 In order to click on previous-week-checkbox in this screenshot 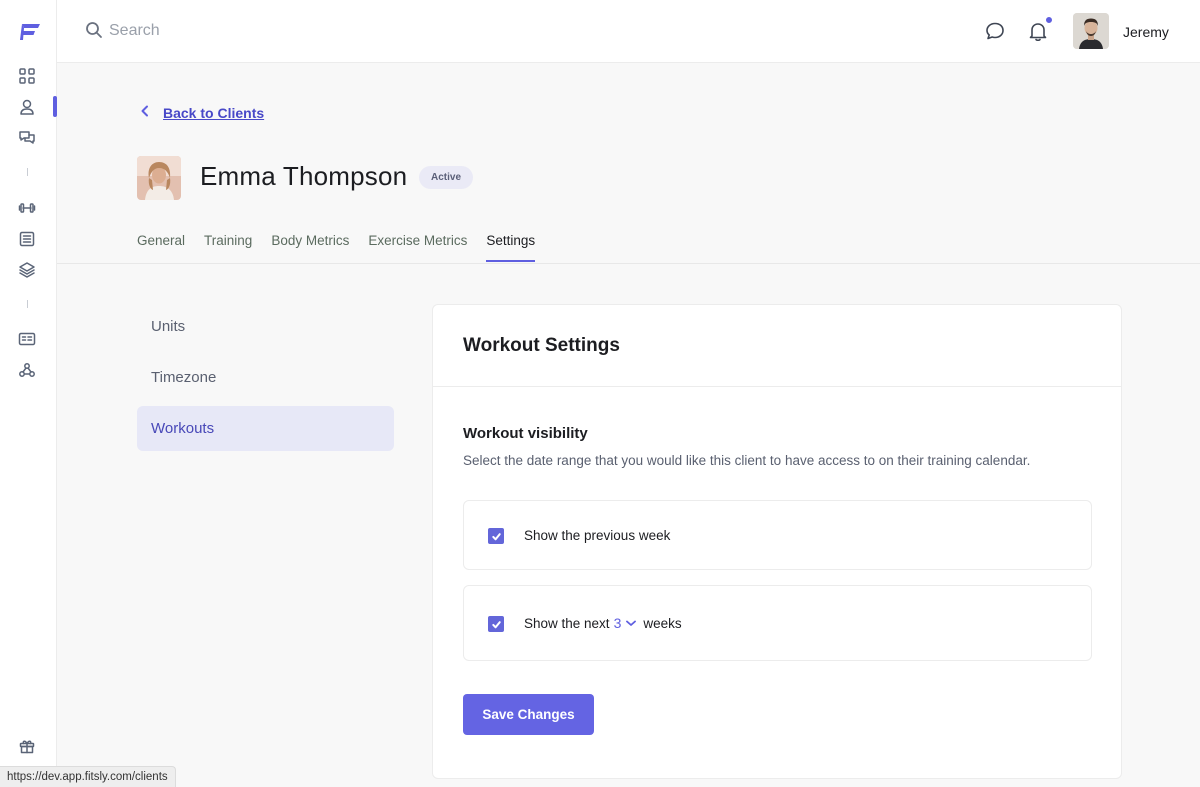, I will do `click(496, 536)`.